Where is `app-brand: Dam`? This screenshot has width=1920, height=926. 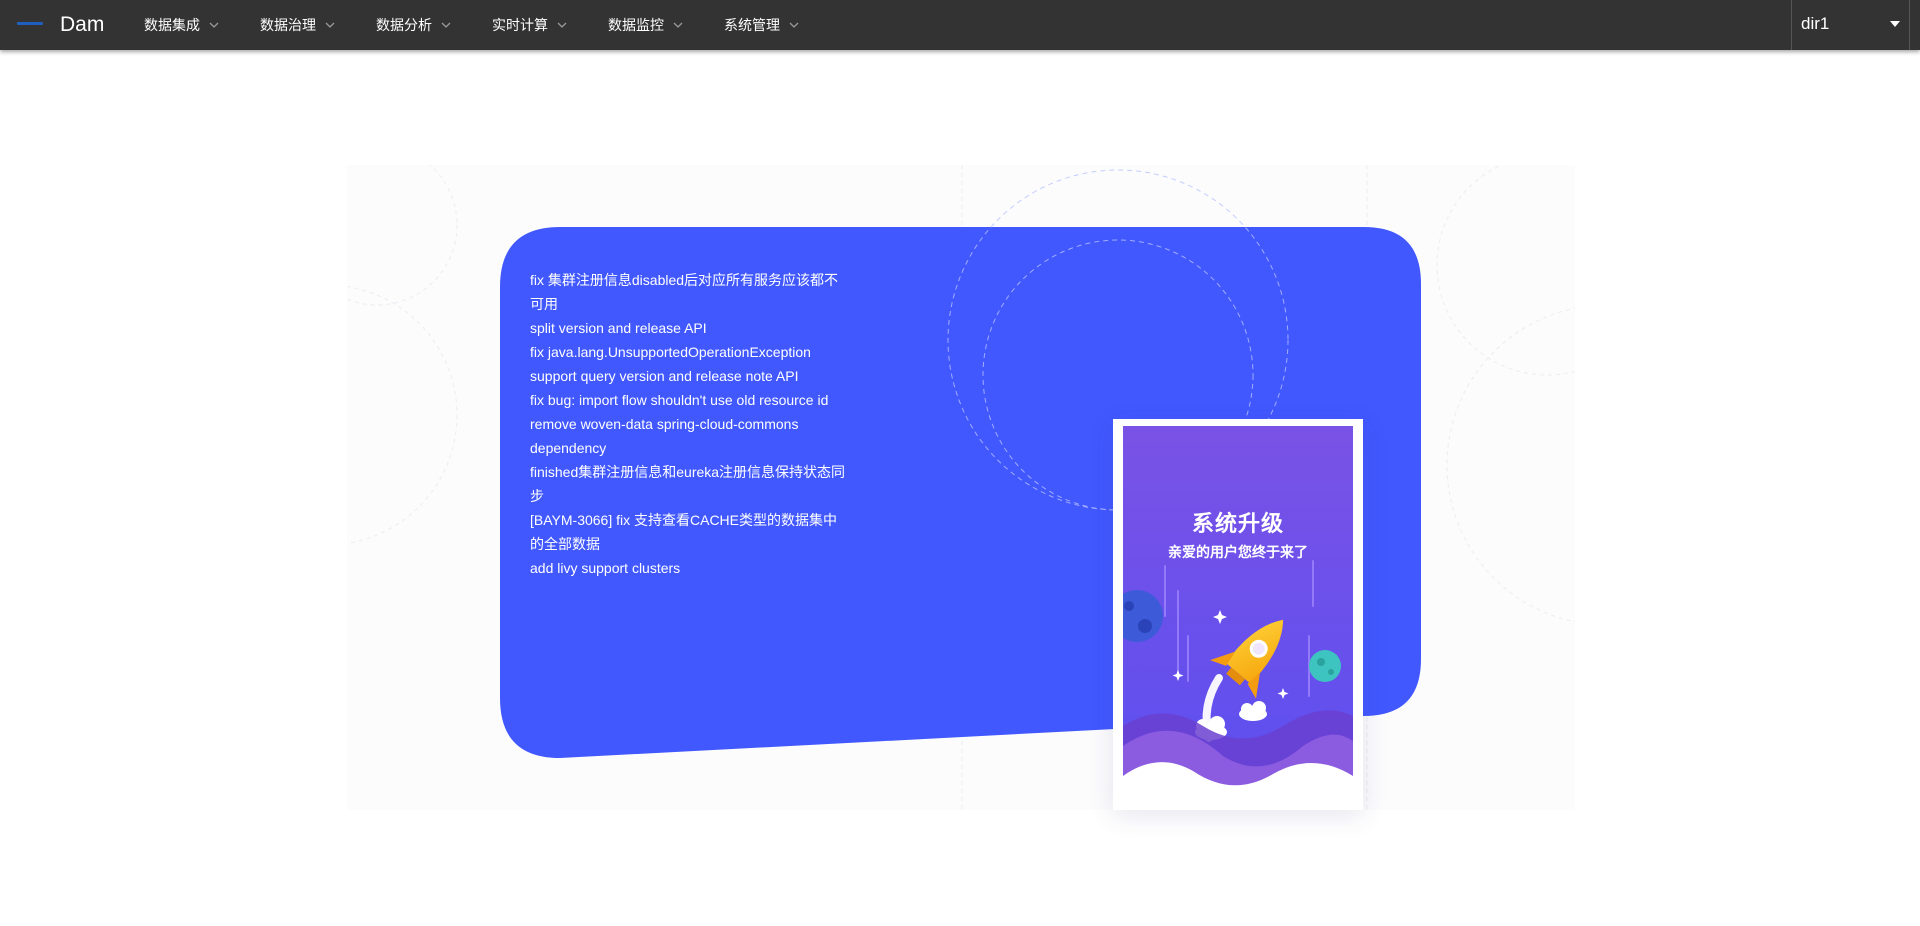 app-brand: Dam is located at coordinates (82, 25).